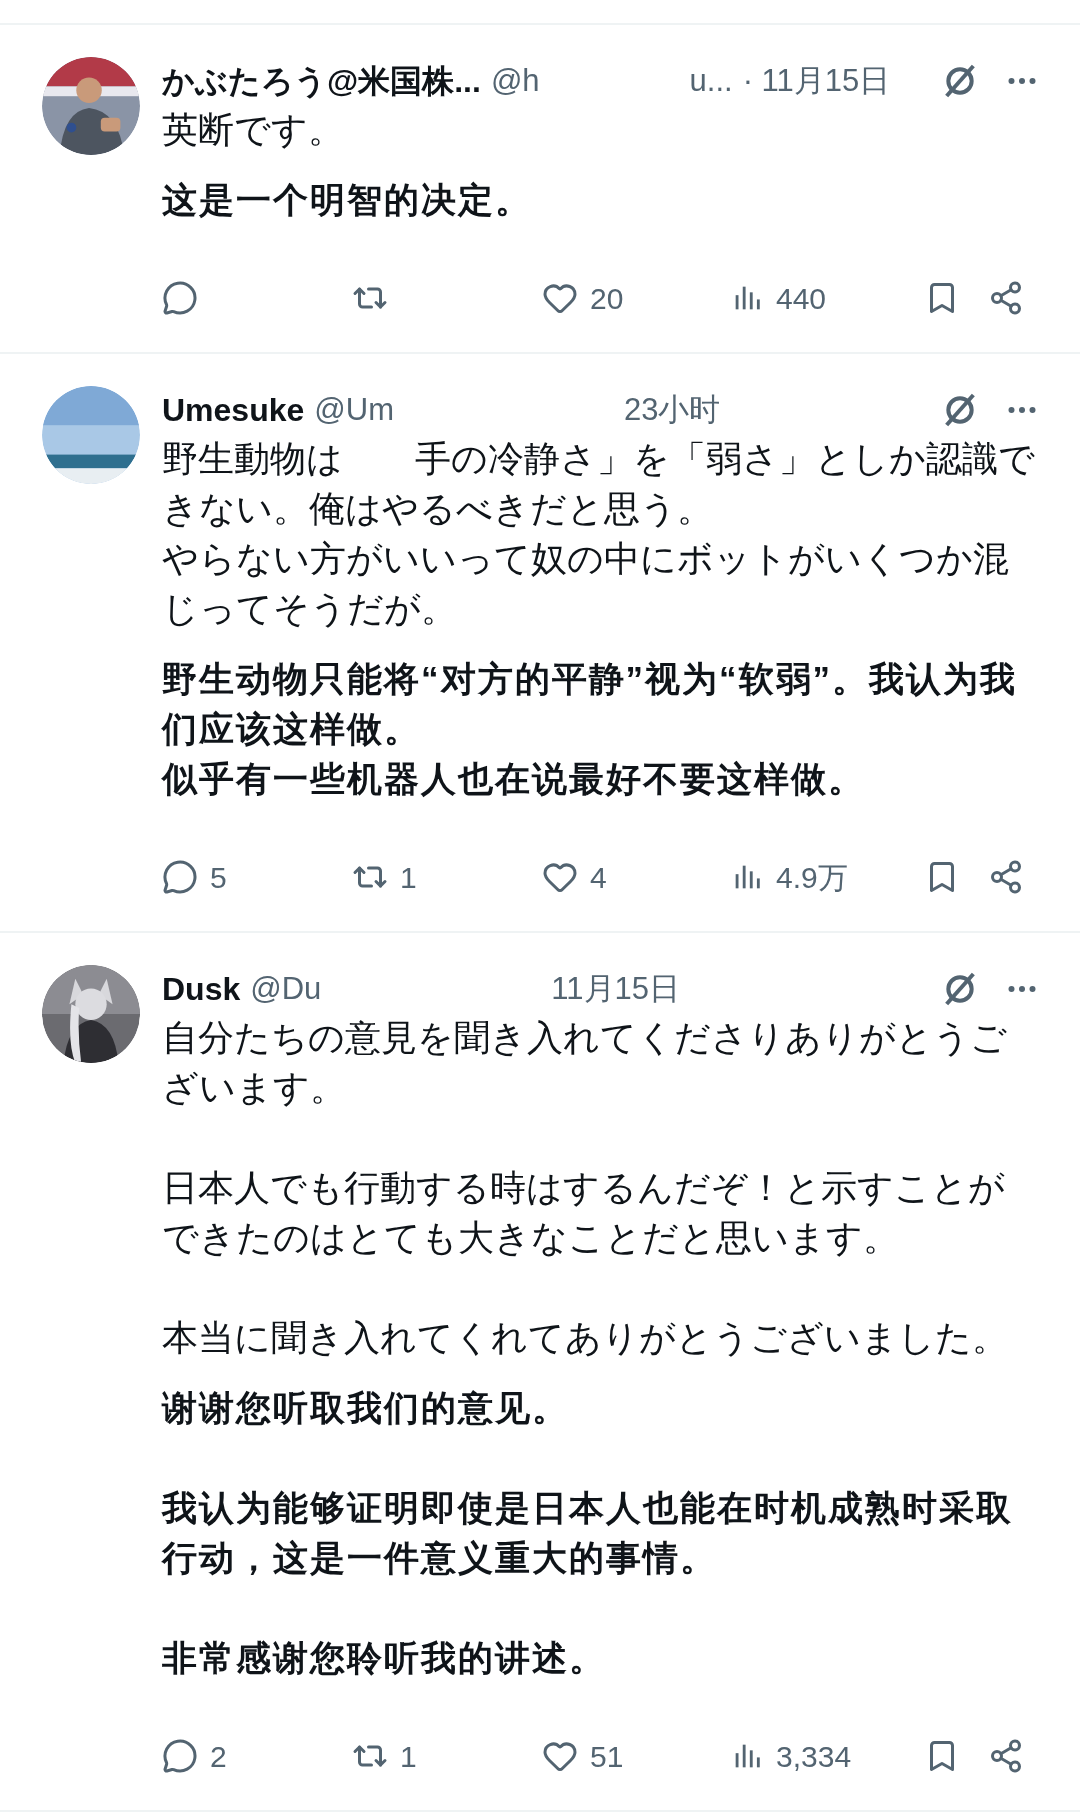  I want to click on post-text: 英断です。, so click(253, 130).